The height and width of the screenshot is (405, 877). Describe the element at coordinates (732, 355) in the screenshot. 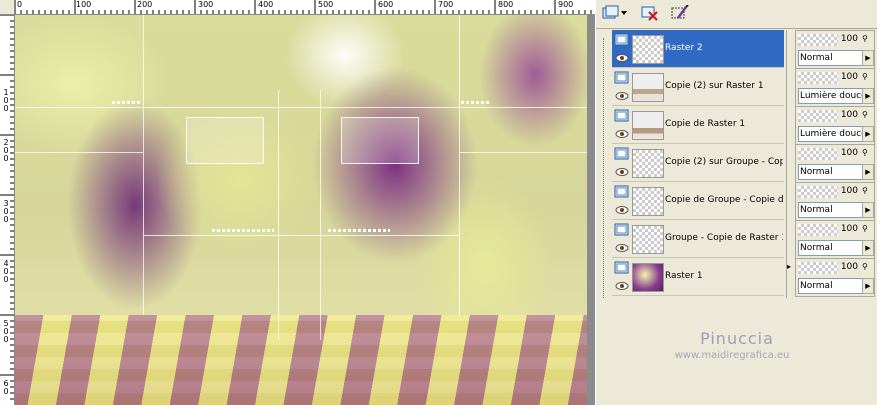

I see `watermark-url: www.maidiregrafica.eu` at that location.